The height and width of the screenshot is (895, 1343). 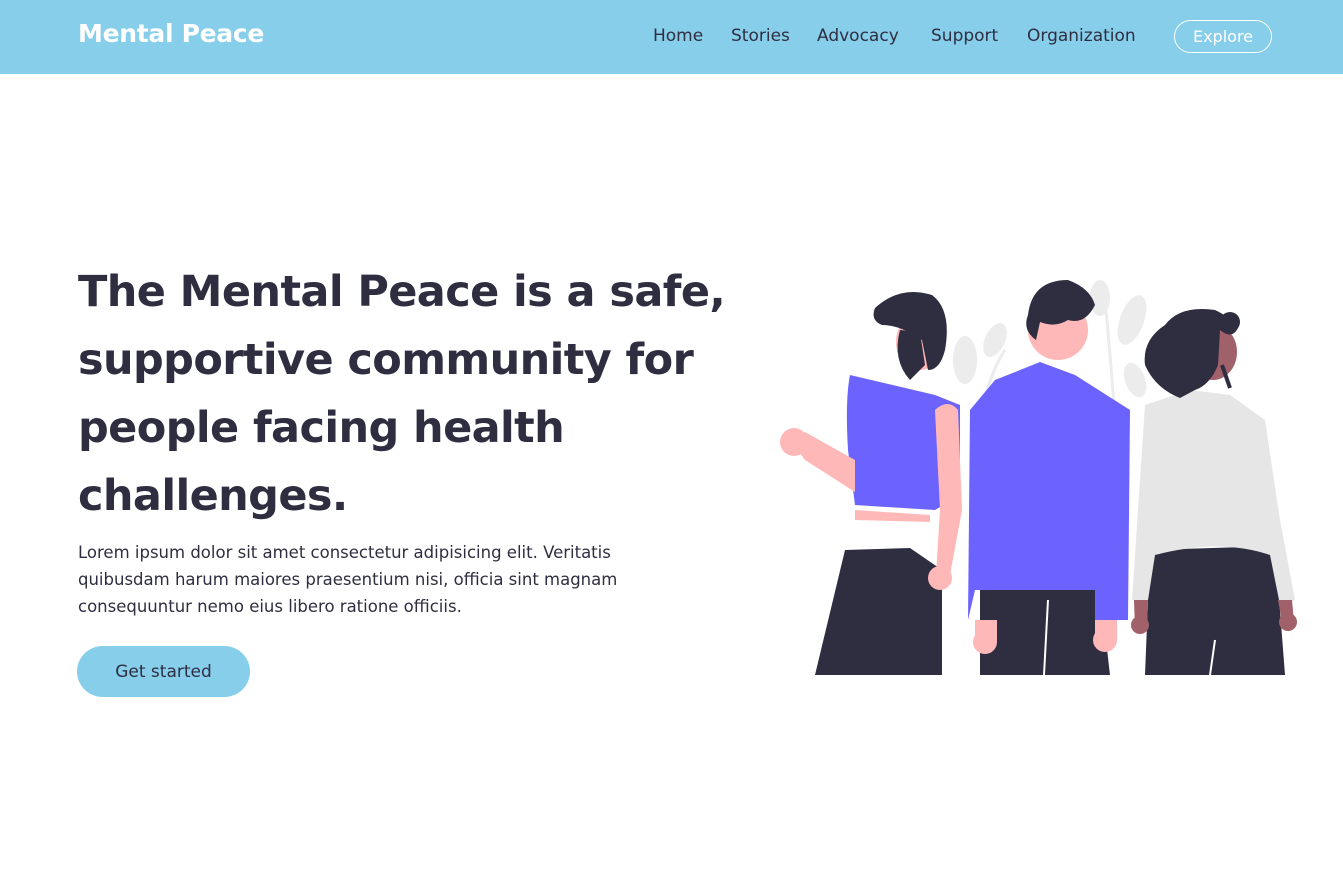 What do you see at coordinates (678, 36) in the screenshot?
I see `nav-link-home: Home` at bounding box center [678, 36].